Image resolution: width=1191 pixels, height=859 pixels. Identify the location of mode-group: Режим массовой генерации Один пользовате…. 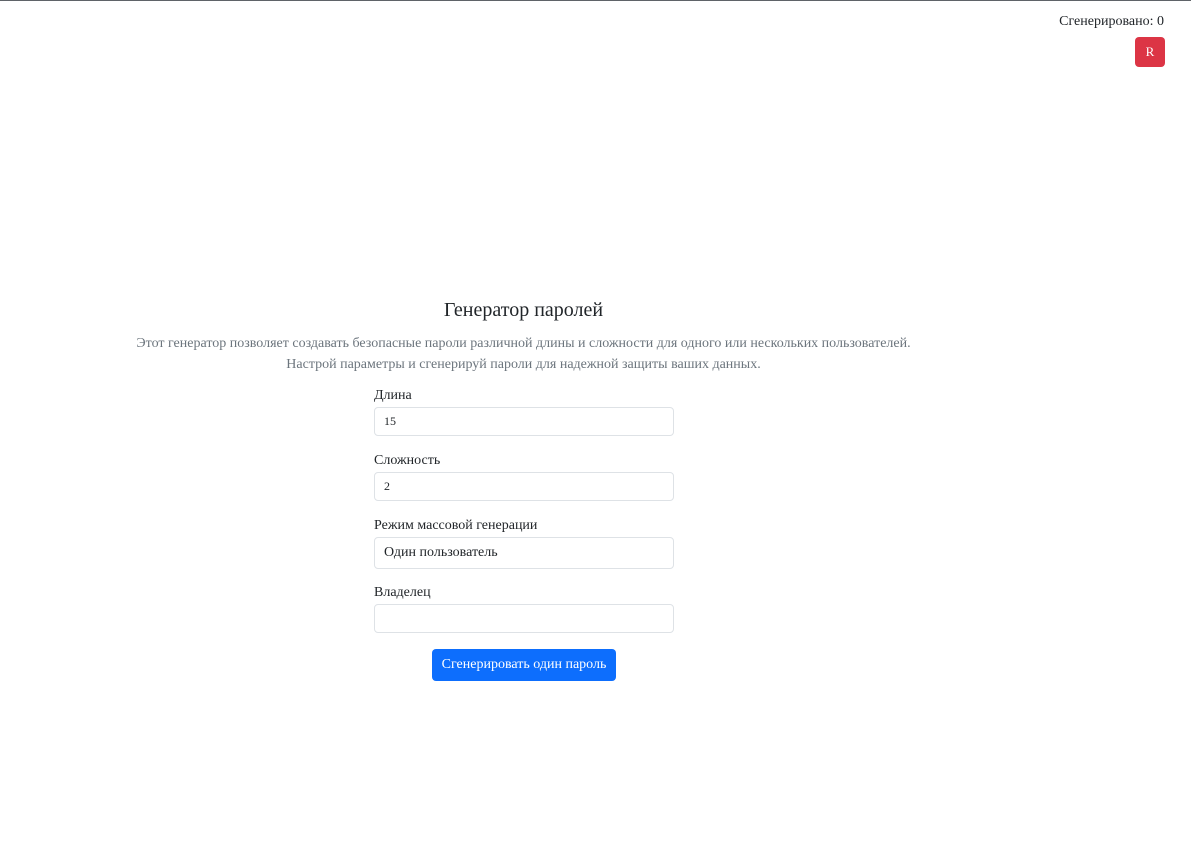
(524, 542).